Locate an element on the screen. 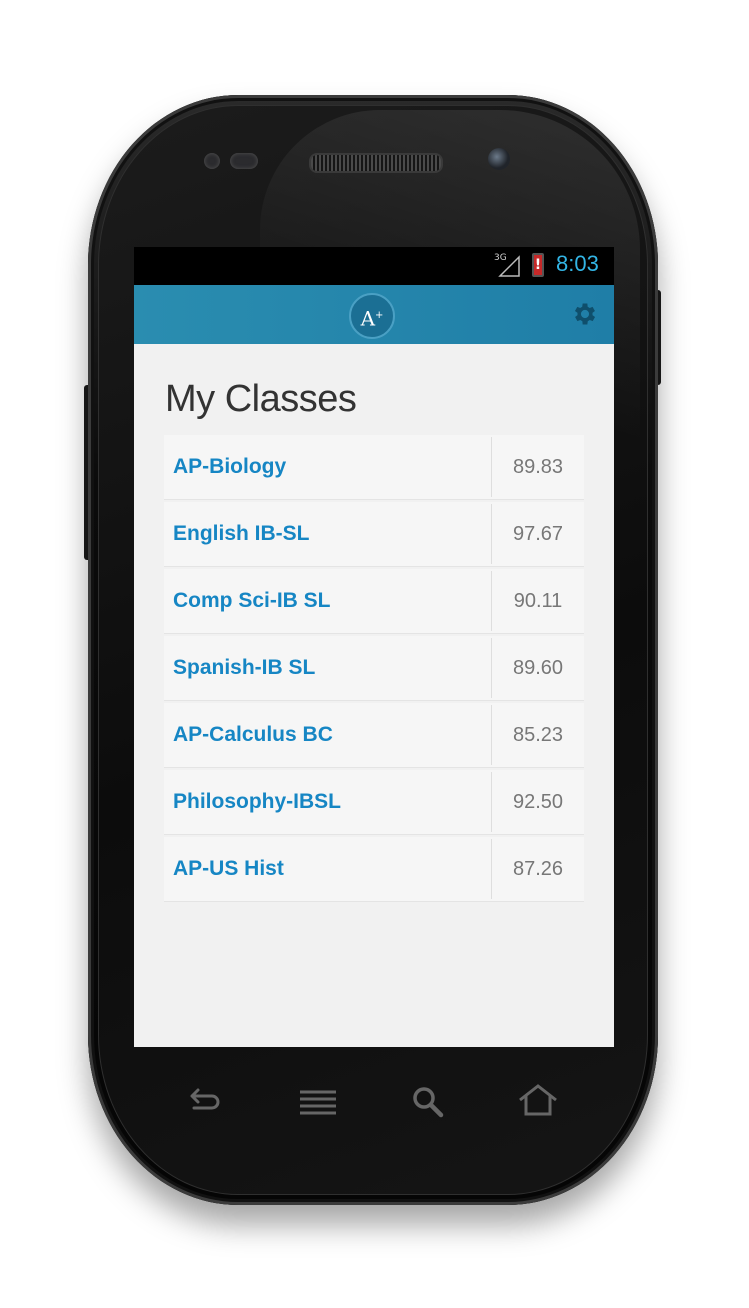  class-row: AP-Calculus BC 85.23 is located at coordinates (374, 735).